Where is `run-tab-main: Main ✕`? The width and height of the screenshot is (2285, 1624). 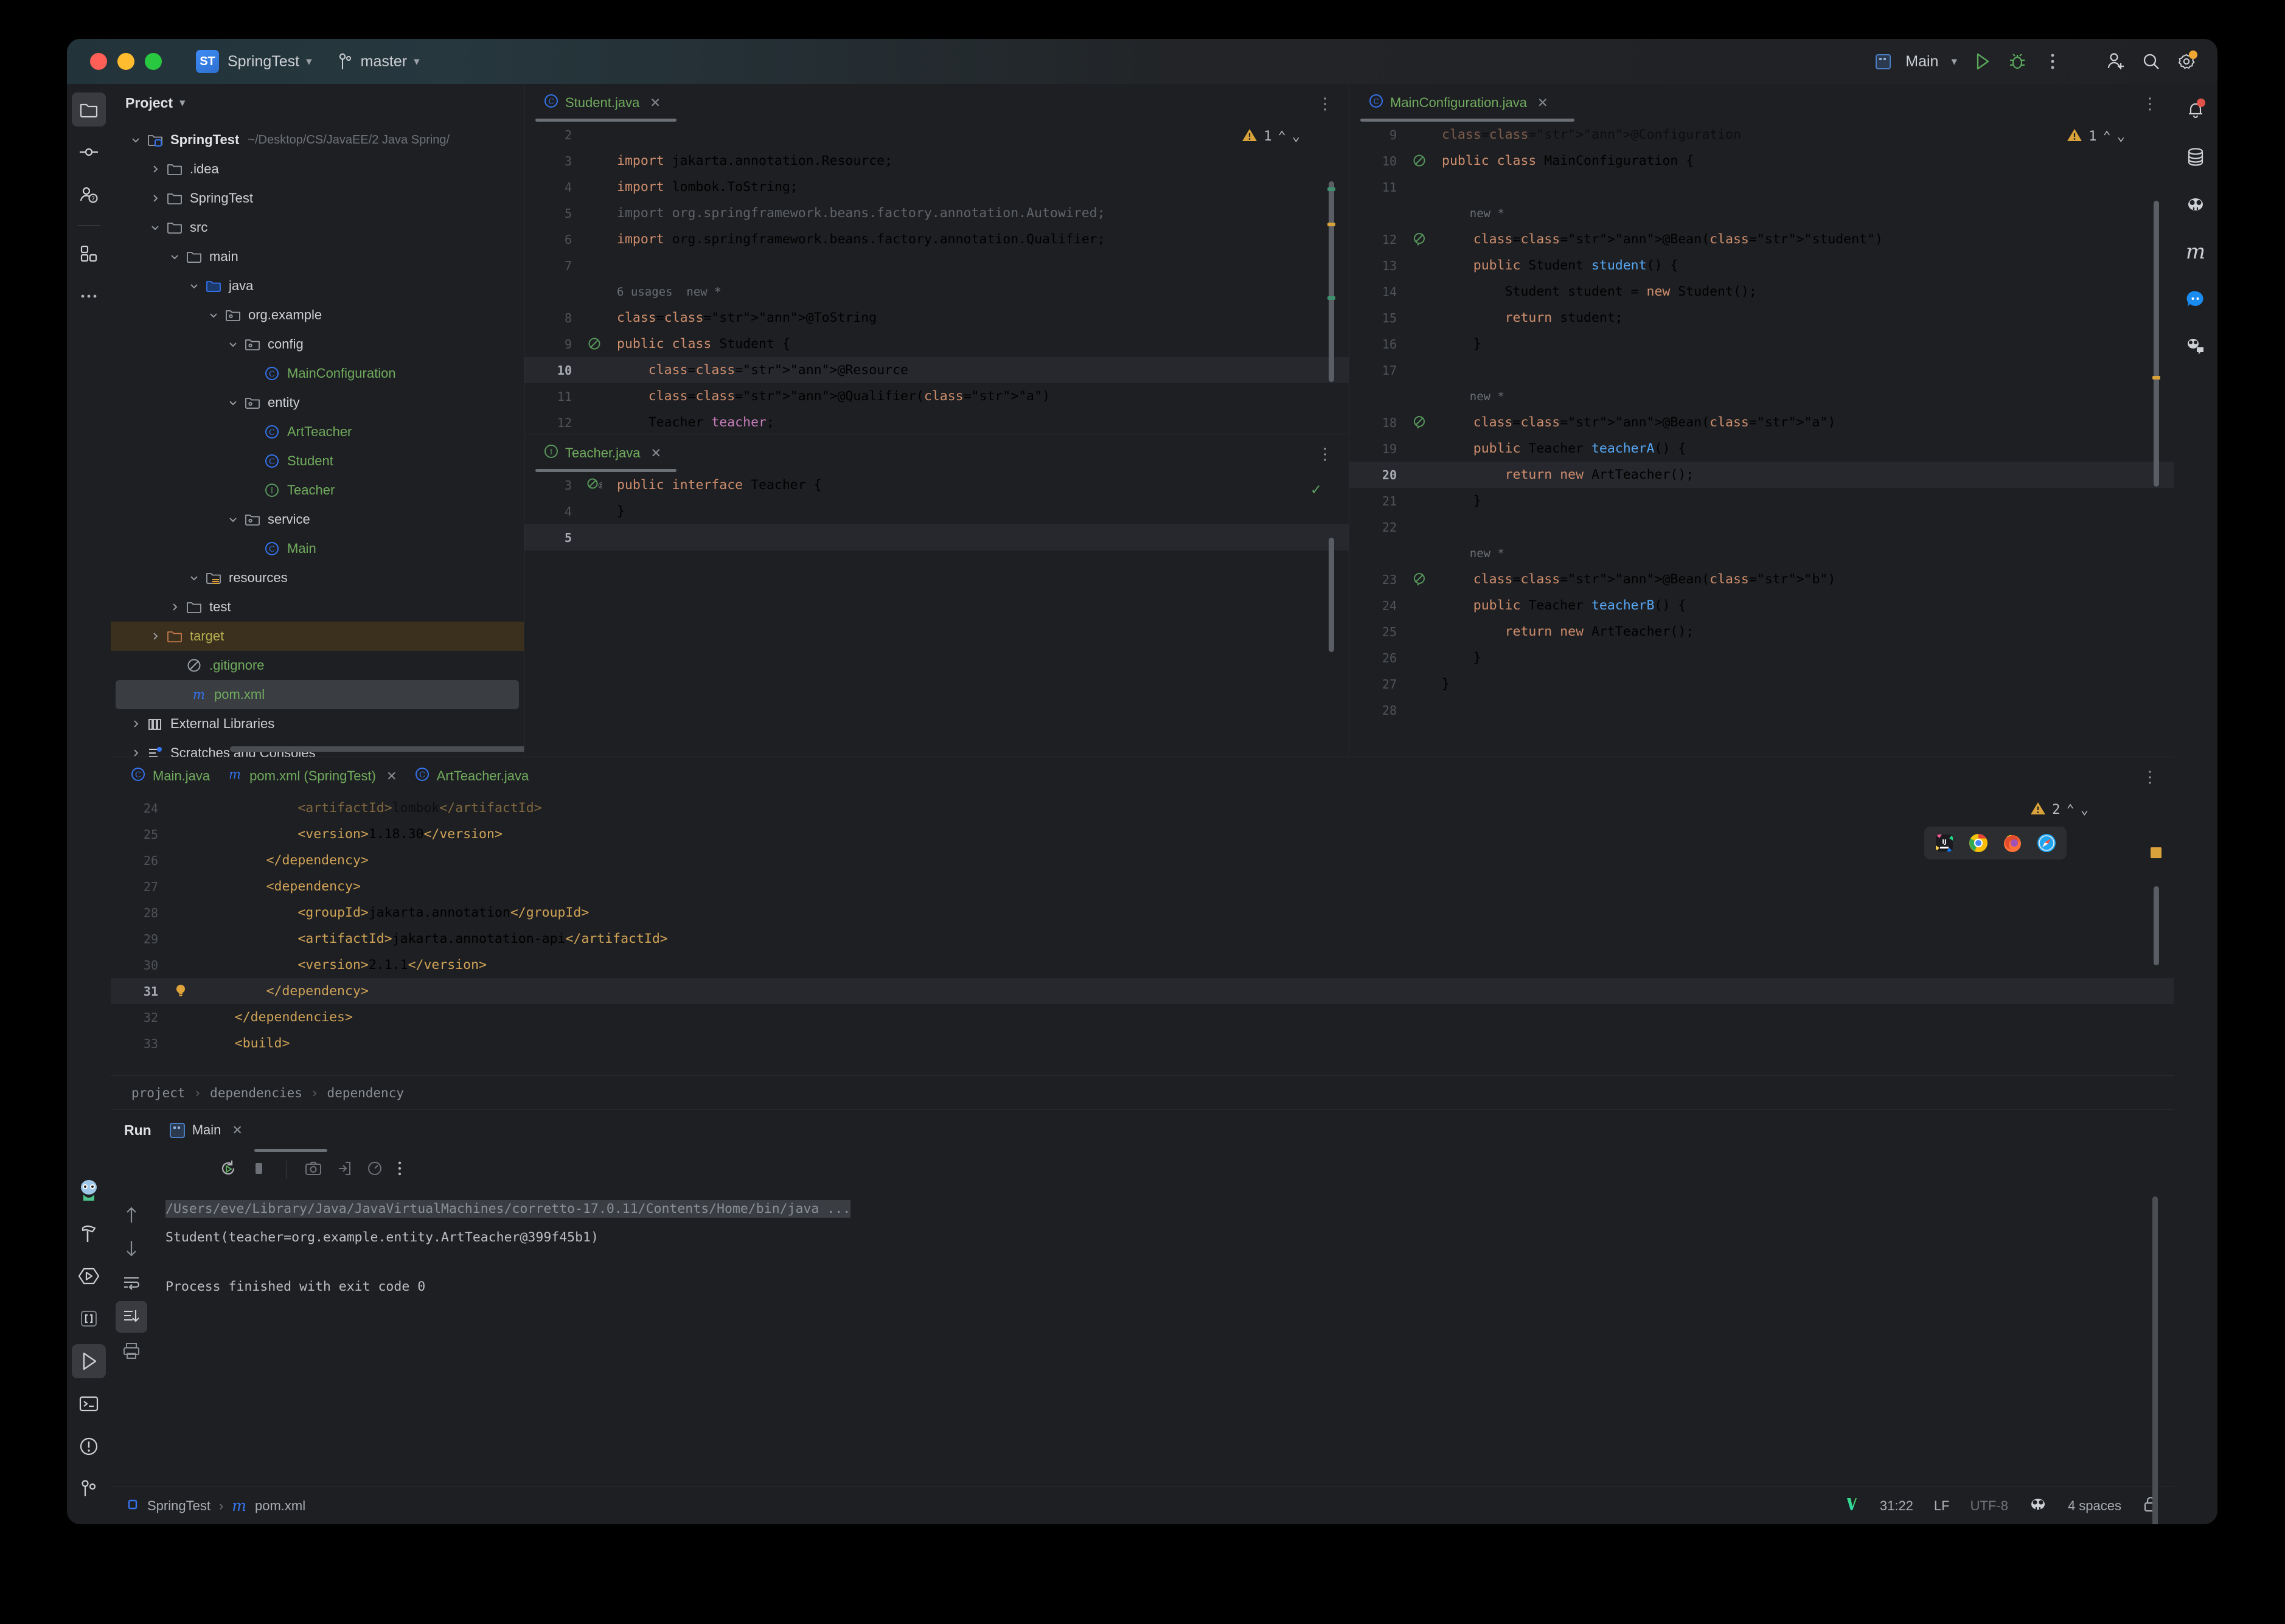 run-tab-main: Main ✕ is located at coordinates (206, 1130).